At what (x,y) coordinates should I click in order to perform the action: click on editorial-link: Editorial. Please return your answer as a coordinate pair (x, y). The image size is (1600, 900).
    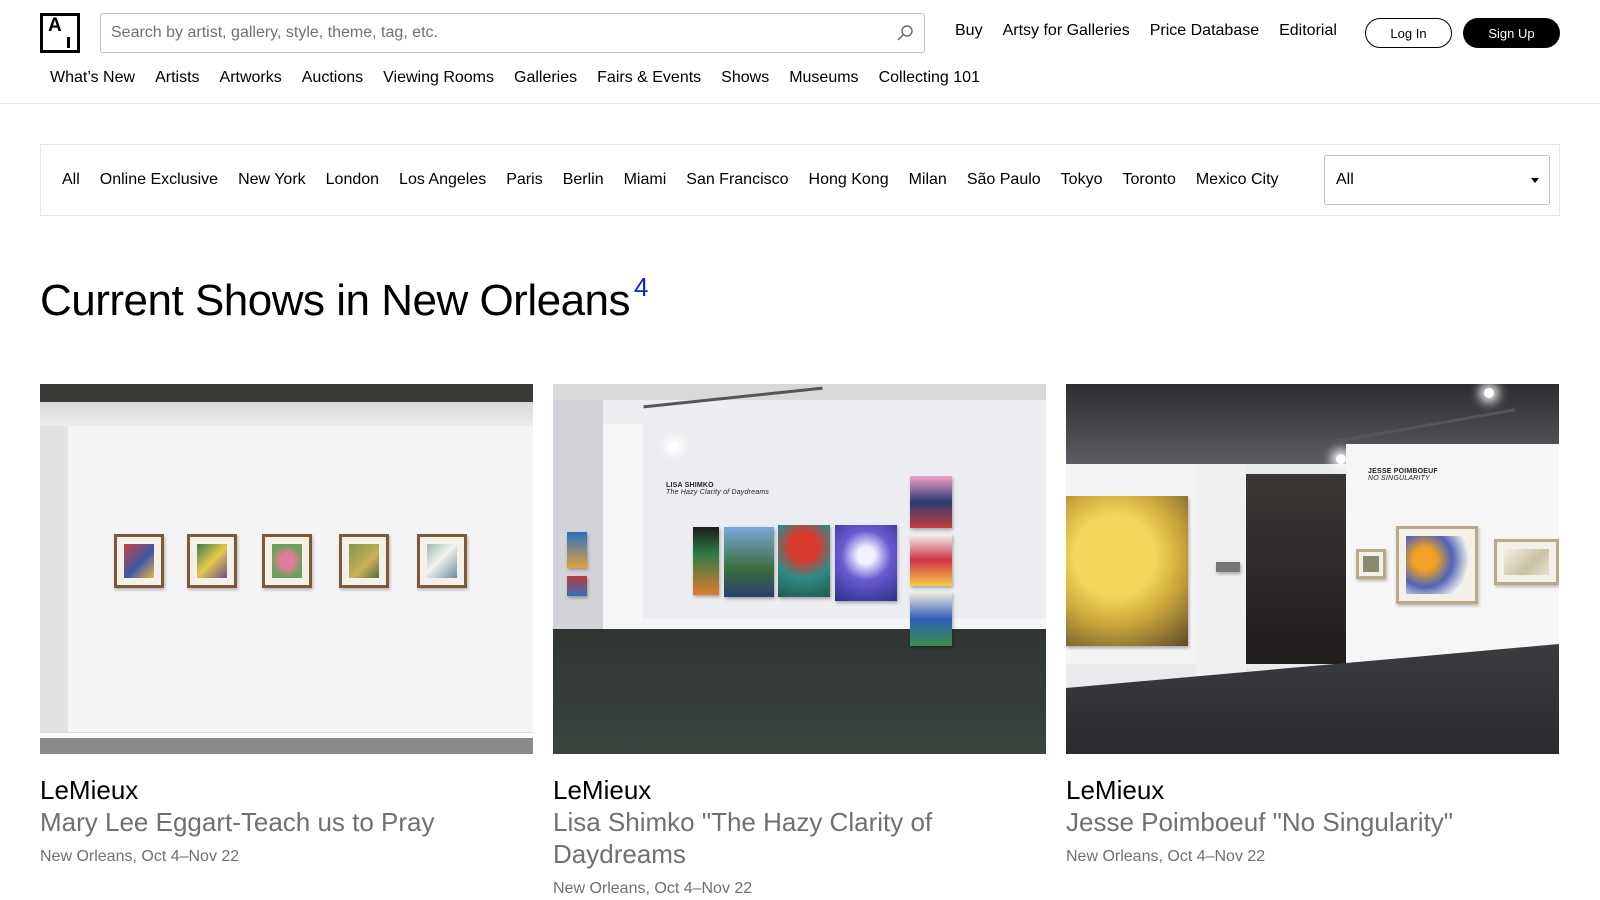
    Looking at the image, I should click on (1308, 31).